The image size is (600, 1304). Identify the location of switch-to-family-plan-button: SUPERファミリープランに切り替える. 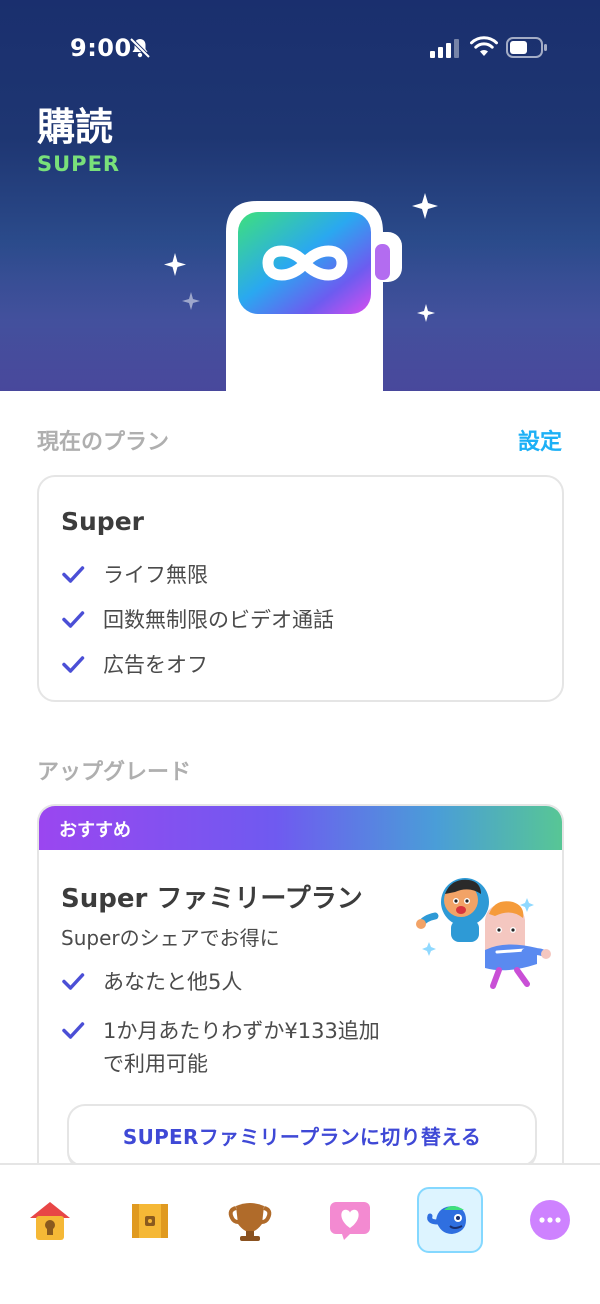
(302, 1137).